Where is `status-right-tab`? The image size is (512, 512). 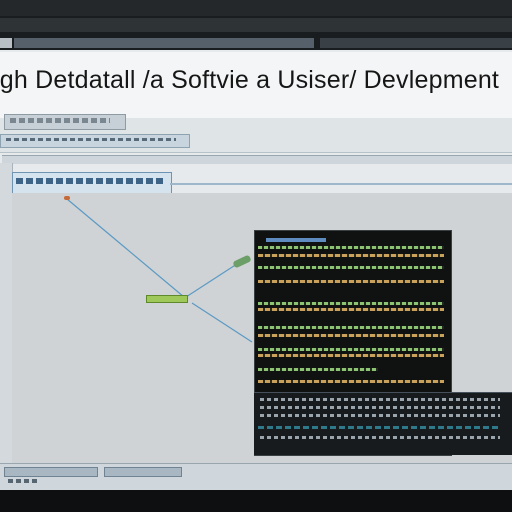
status-right-tab is located at coordinates (143, 472).